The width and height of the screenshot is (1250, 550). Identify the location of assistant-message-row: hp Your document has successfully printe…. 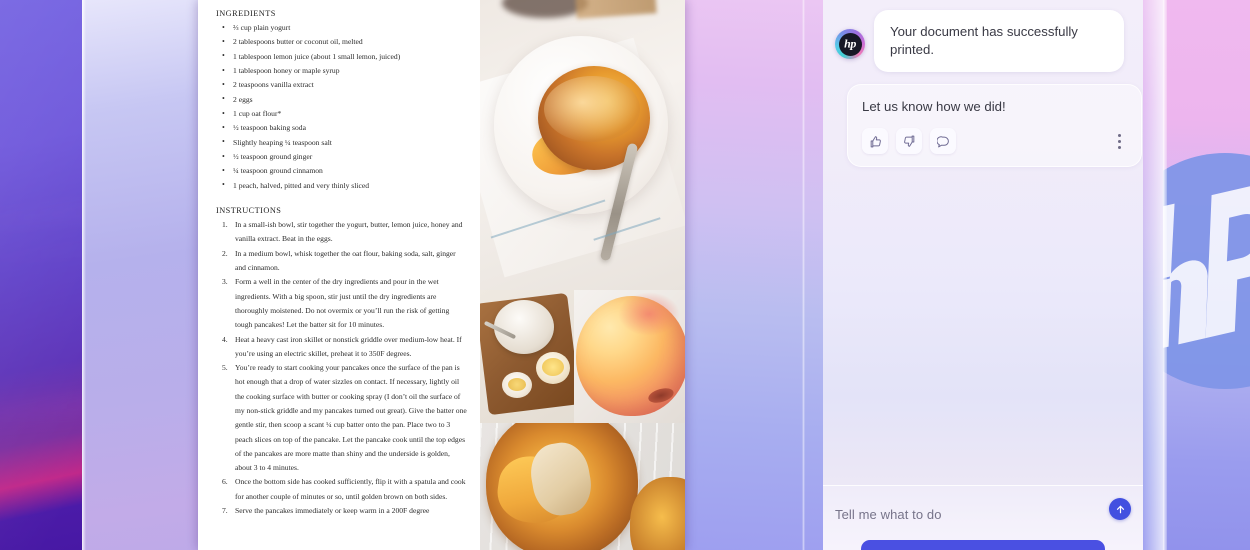
(983, 41).